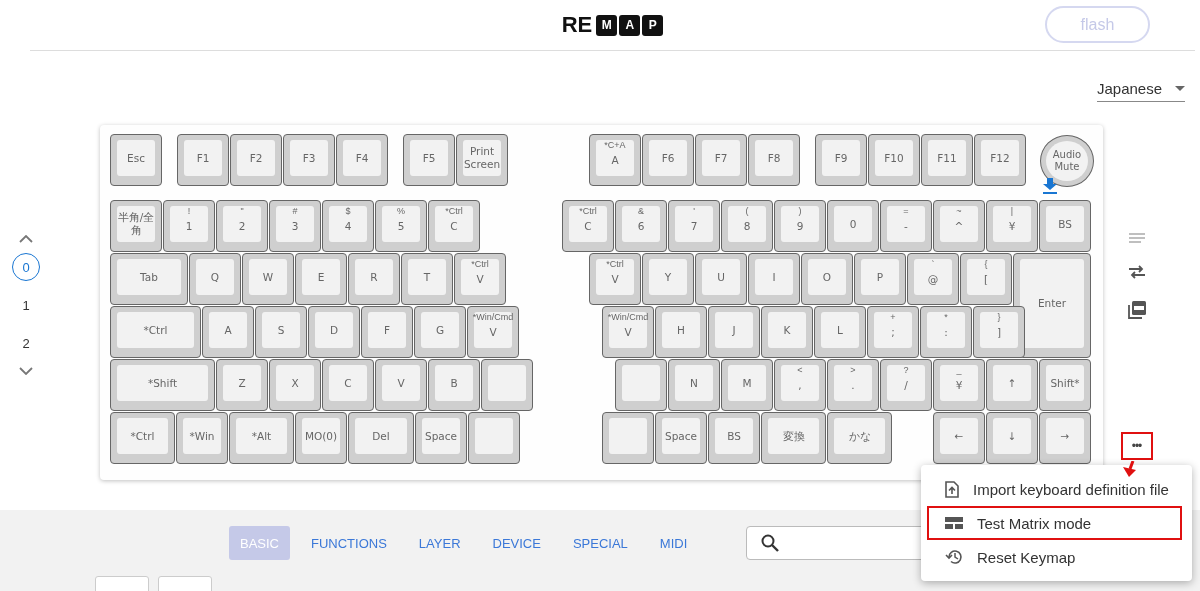 The height and width of the screenshot is (591, 1200). I want to click on chevron-down-icon, so click(26, 371).